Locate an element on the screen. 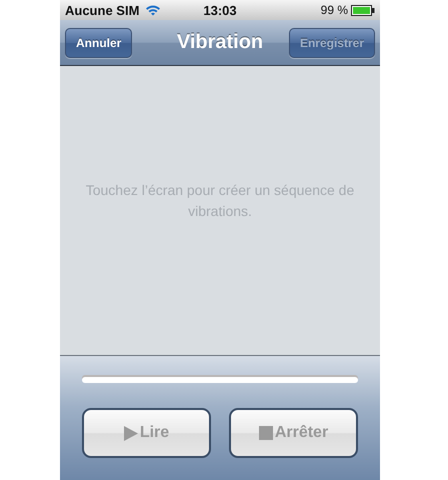 This screenshot has height=480, width=448. screen-title: Vibration is located at coordinates (220, 42).